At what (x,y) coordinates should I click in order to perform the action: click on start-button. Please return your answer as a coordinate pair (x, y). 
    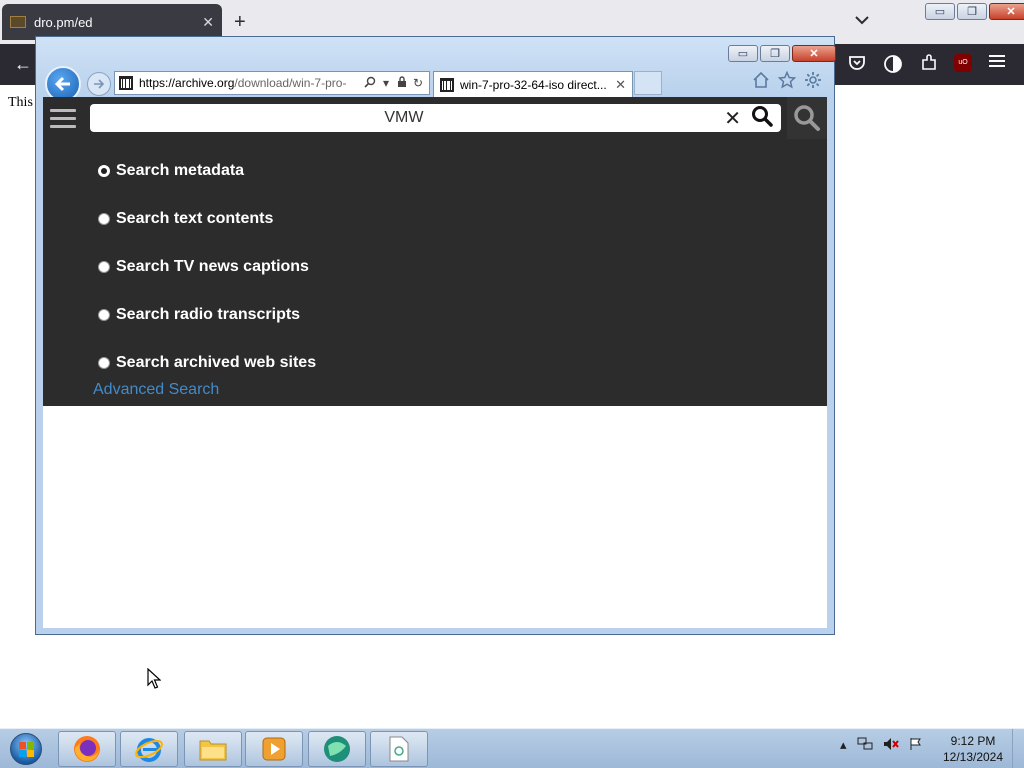
    Looking at the image, I should click on (26, 749).